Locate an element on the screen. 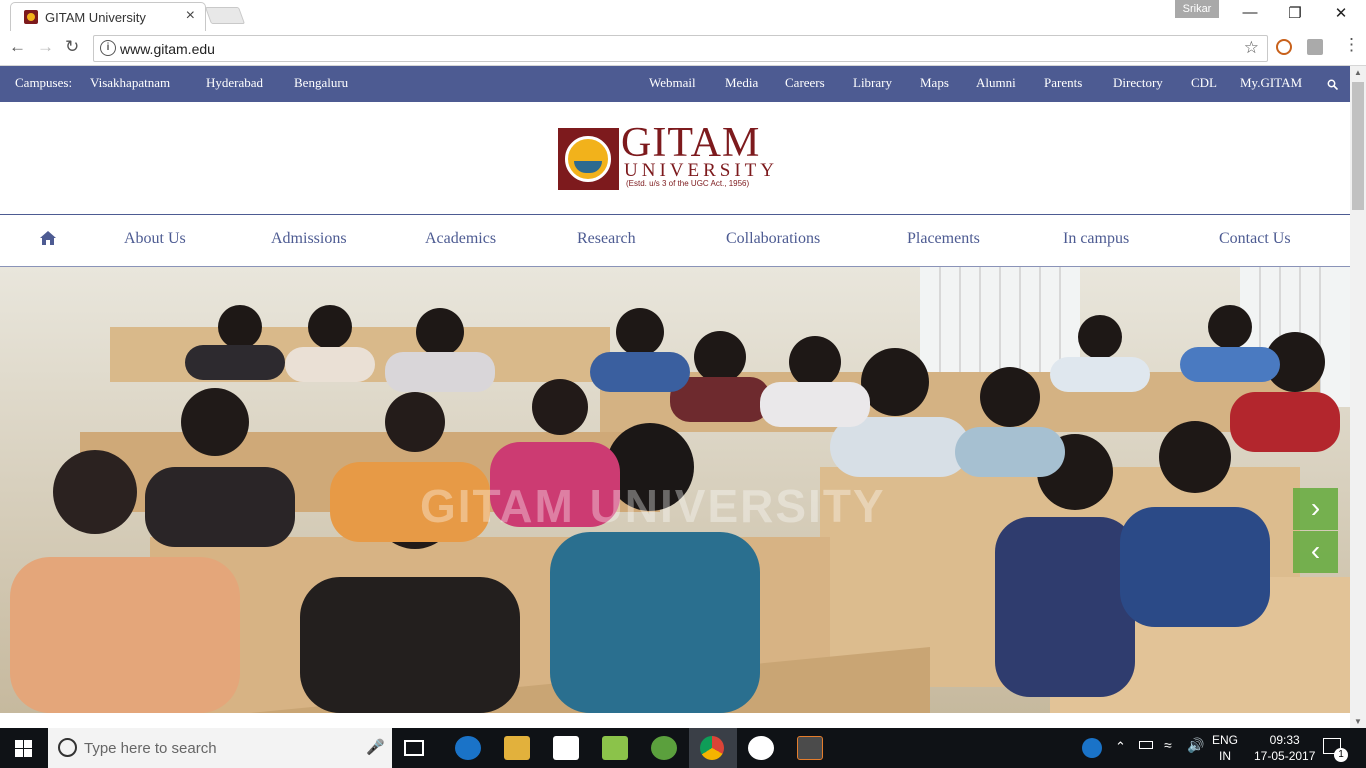 This screenshot has width=1366, height=768. scroll-down-icon: ▼ is located at coordinates (1358, 721).